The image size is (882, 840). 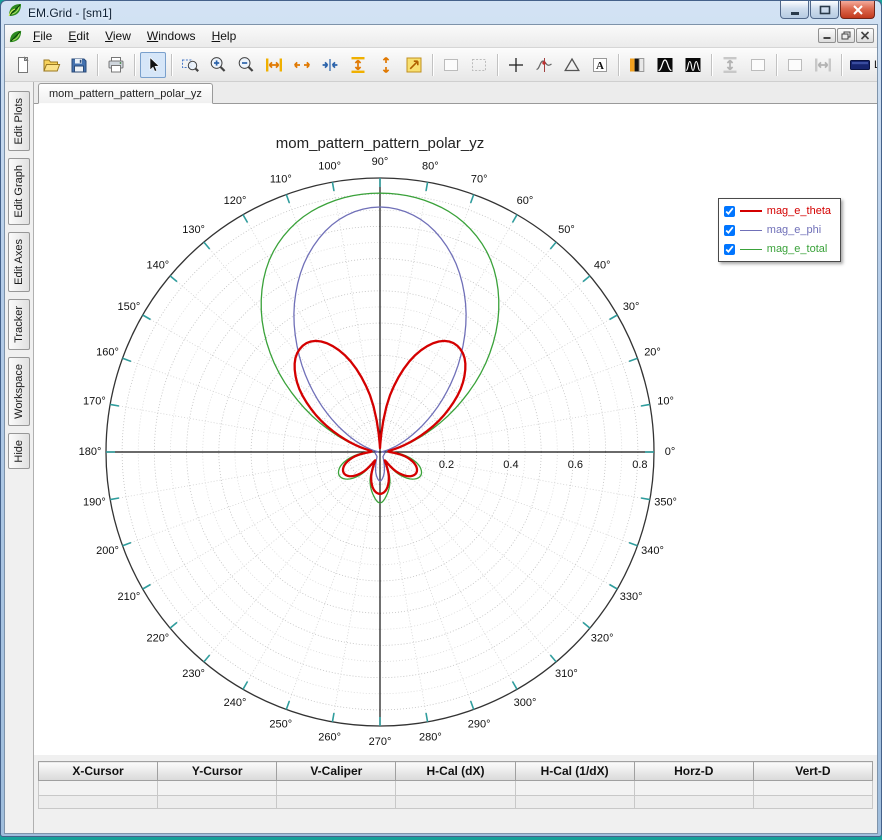 I want to click on menu-file: File, so click(x=42, y=36).